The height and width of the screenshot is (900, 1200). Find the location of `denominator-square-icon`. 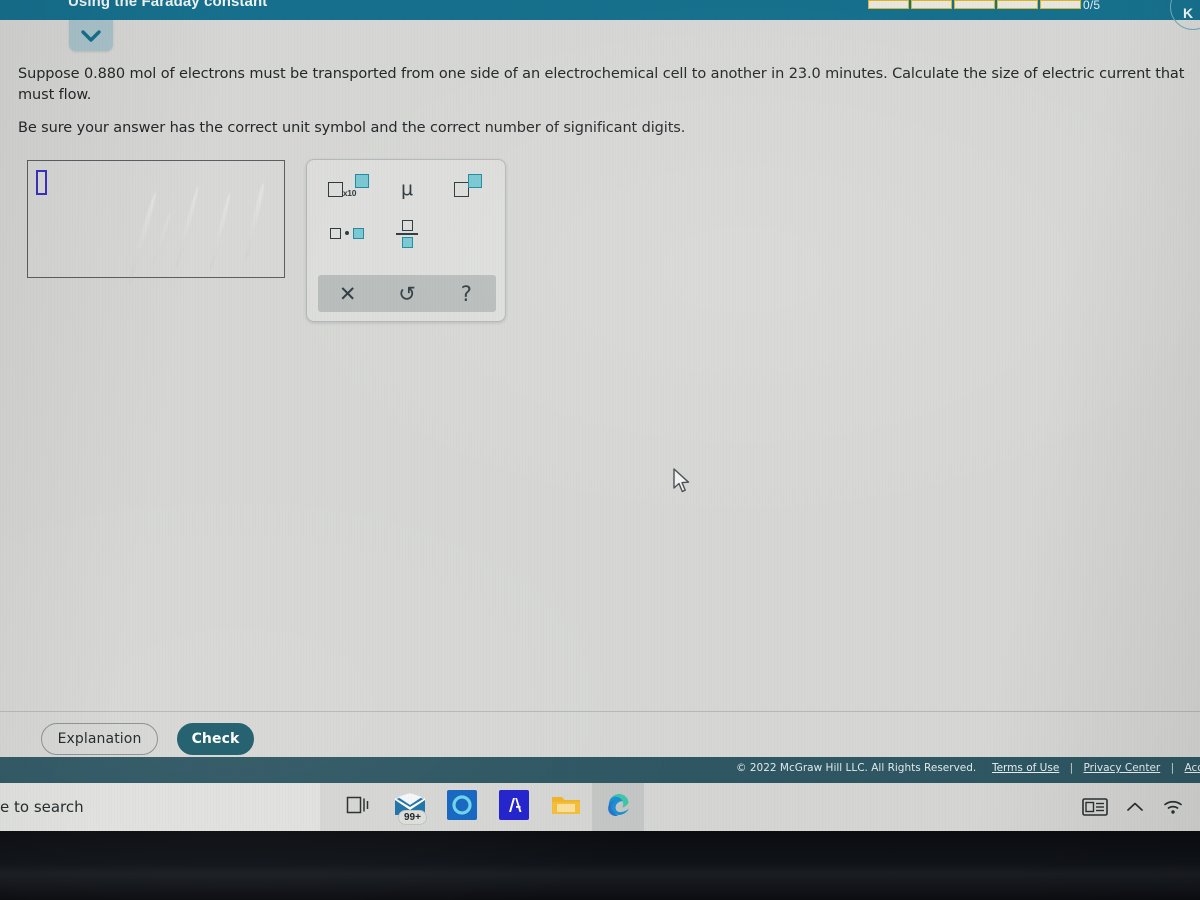

denominator-square-icon is located at coordinates (407, 242).